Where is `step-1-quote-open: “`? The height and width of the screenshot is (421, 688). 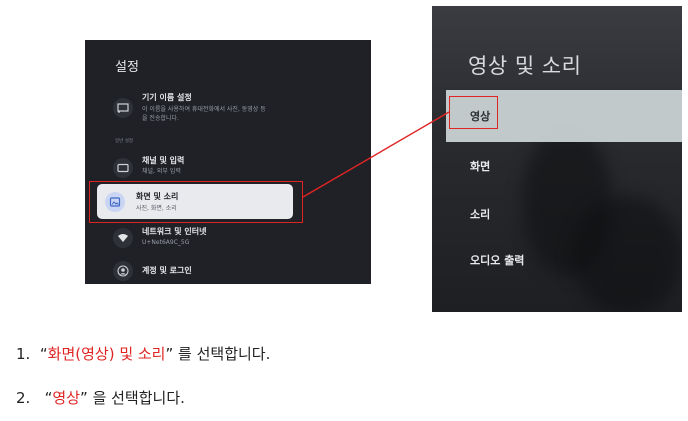 step-1-quote-open: “ is located at coordinates (43, 354).